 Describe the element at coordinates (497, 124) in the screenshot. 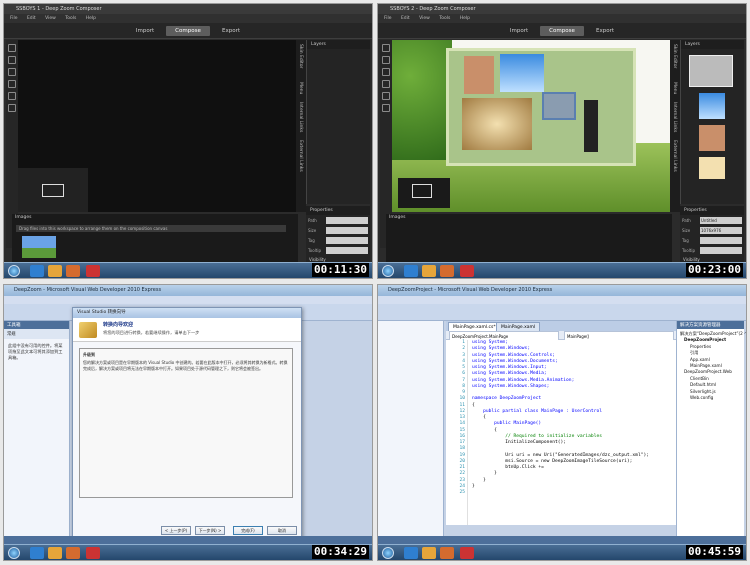

I see `photo-dog` at that location.